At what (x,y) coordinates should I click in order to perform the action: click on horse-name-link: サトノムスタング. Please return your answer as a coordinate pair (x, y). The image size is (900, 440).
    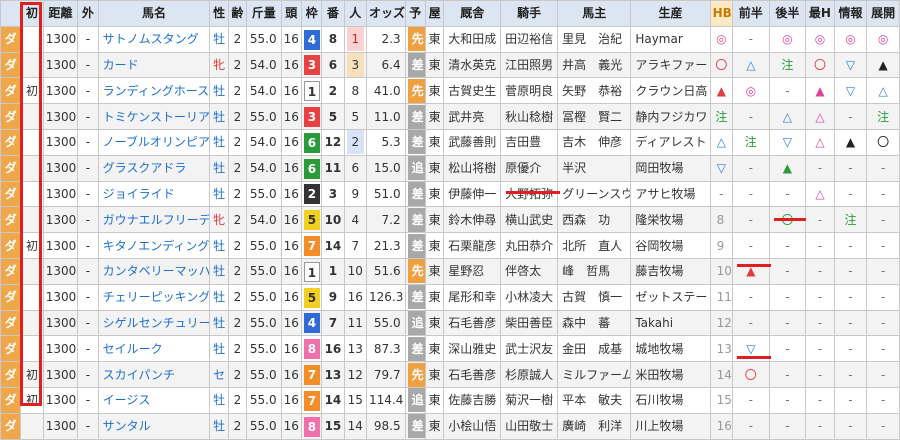
    Looking at the image, I should click on (154, 39).